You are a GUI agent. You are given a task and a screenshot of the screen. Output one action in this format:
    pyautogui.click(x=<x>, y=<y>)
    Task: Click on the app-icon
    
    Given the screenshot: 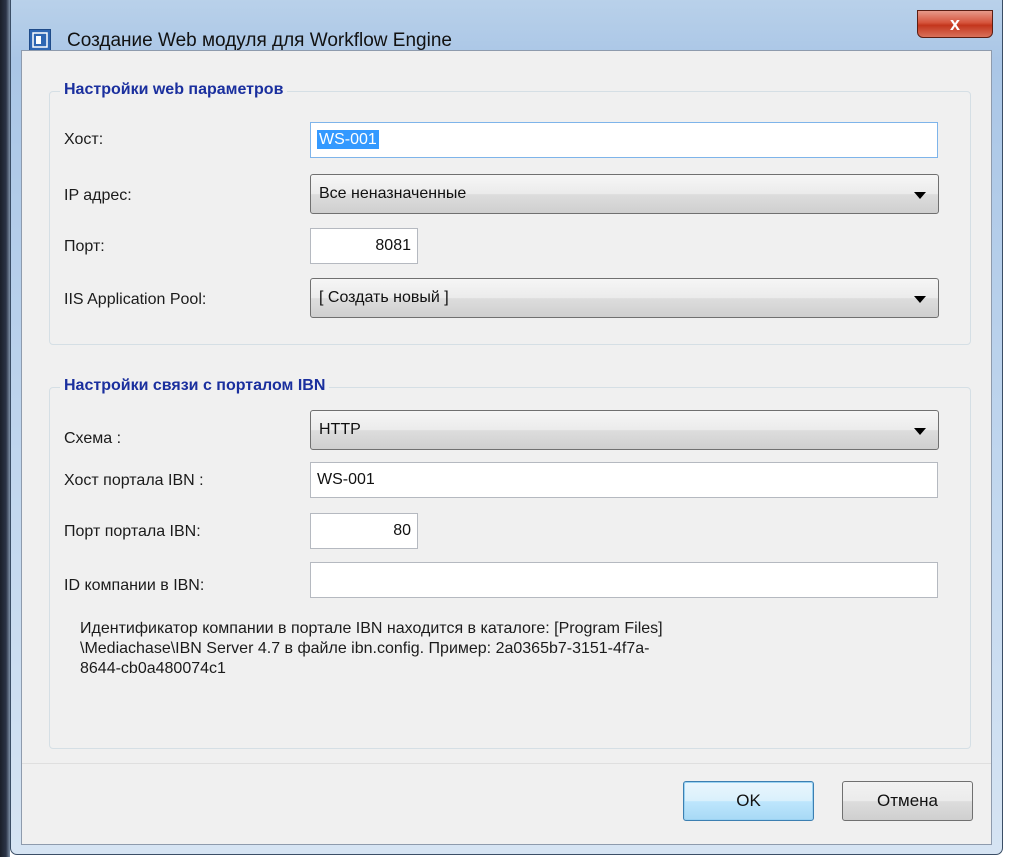 What is the action you would take?
    pyautogui.click(x=40, y=40)
    